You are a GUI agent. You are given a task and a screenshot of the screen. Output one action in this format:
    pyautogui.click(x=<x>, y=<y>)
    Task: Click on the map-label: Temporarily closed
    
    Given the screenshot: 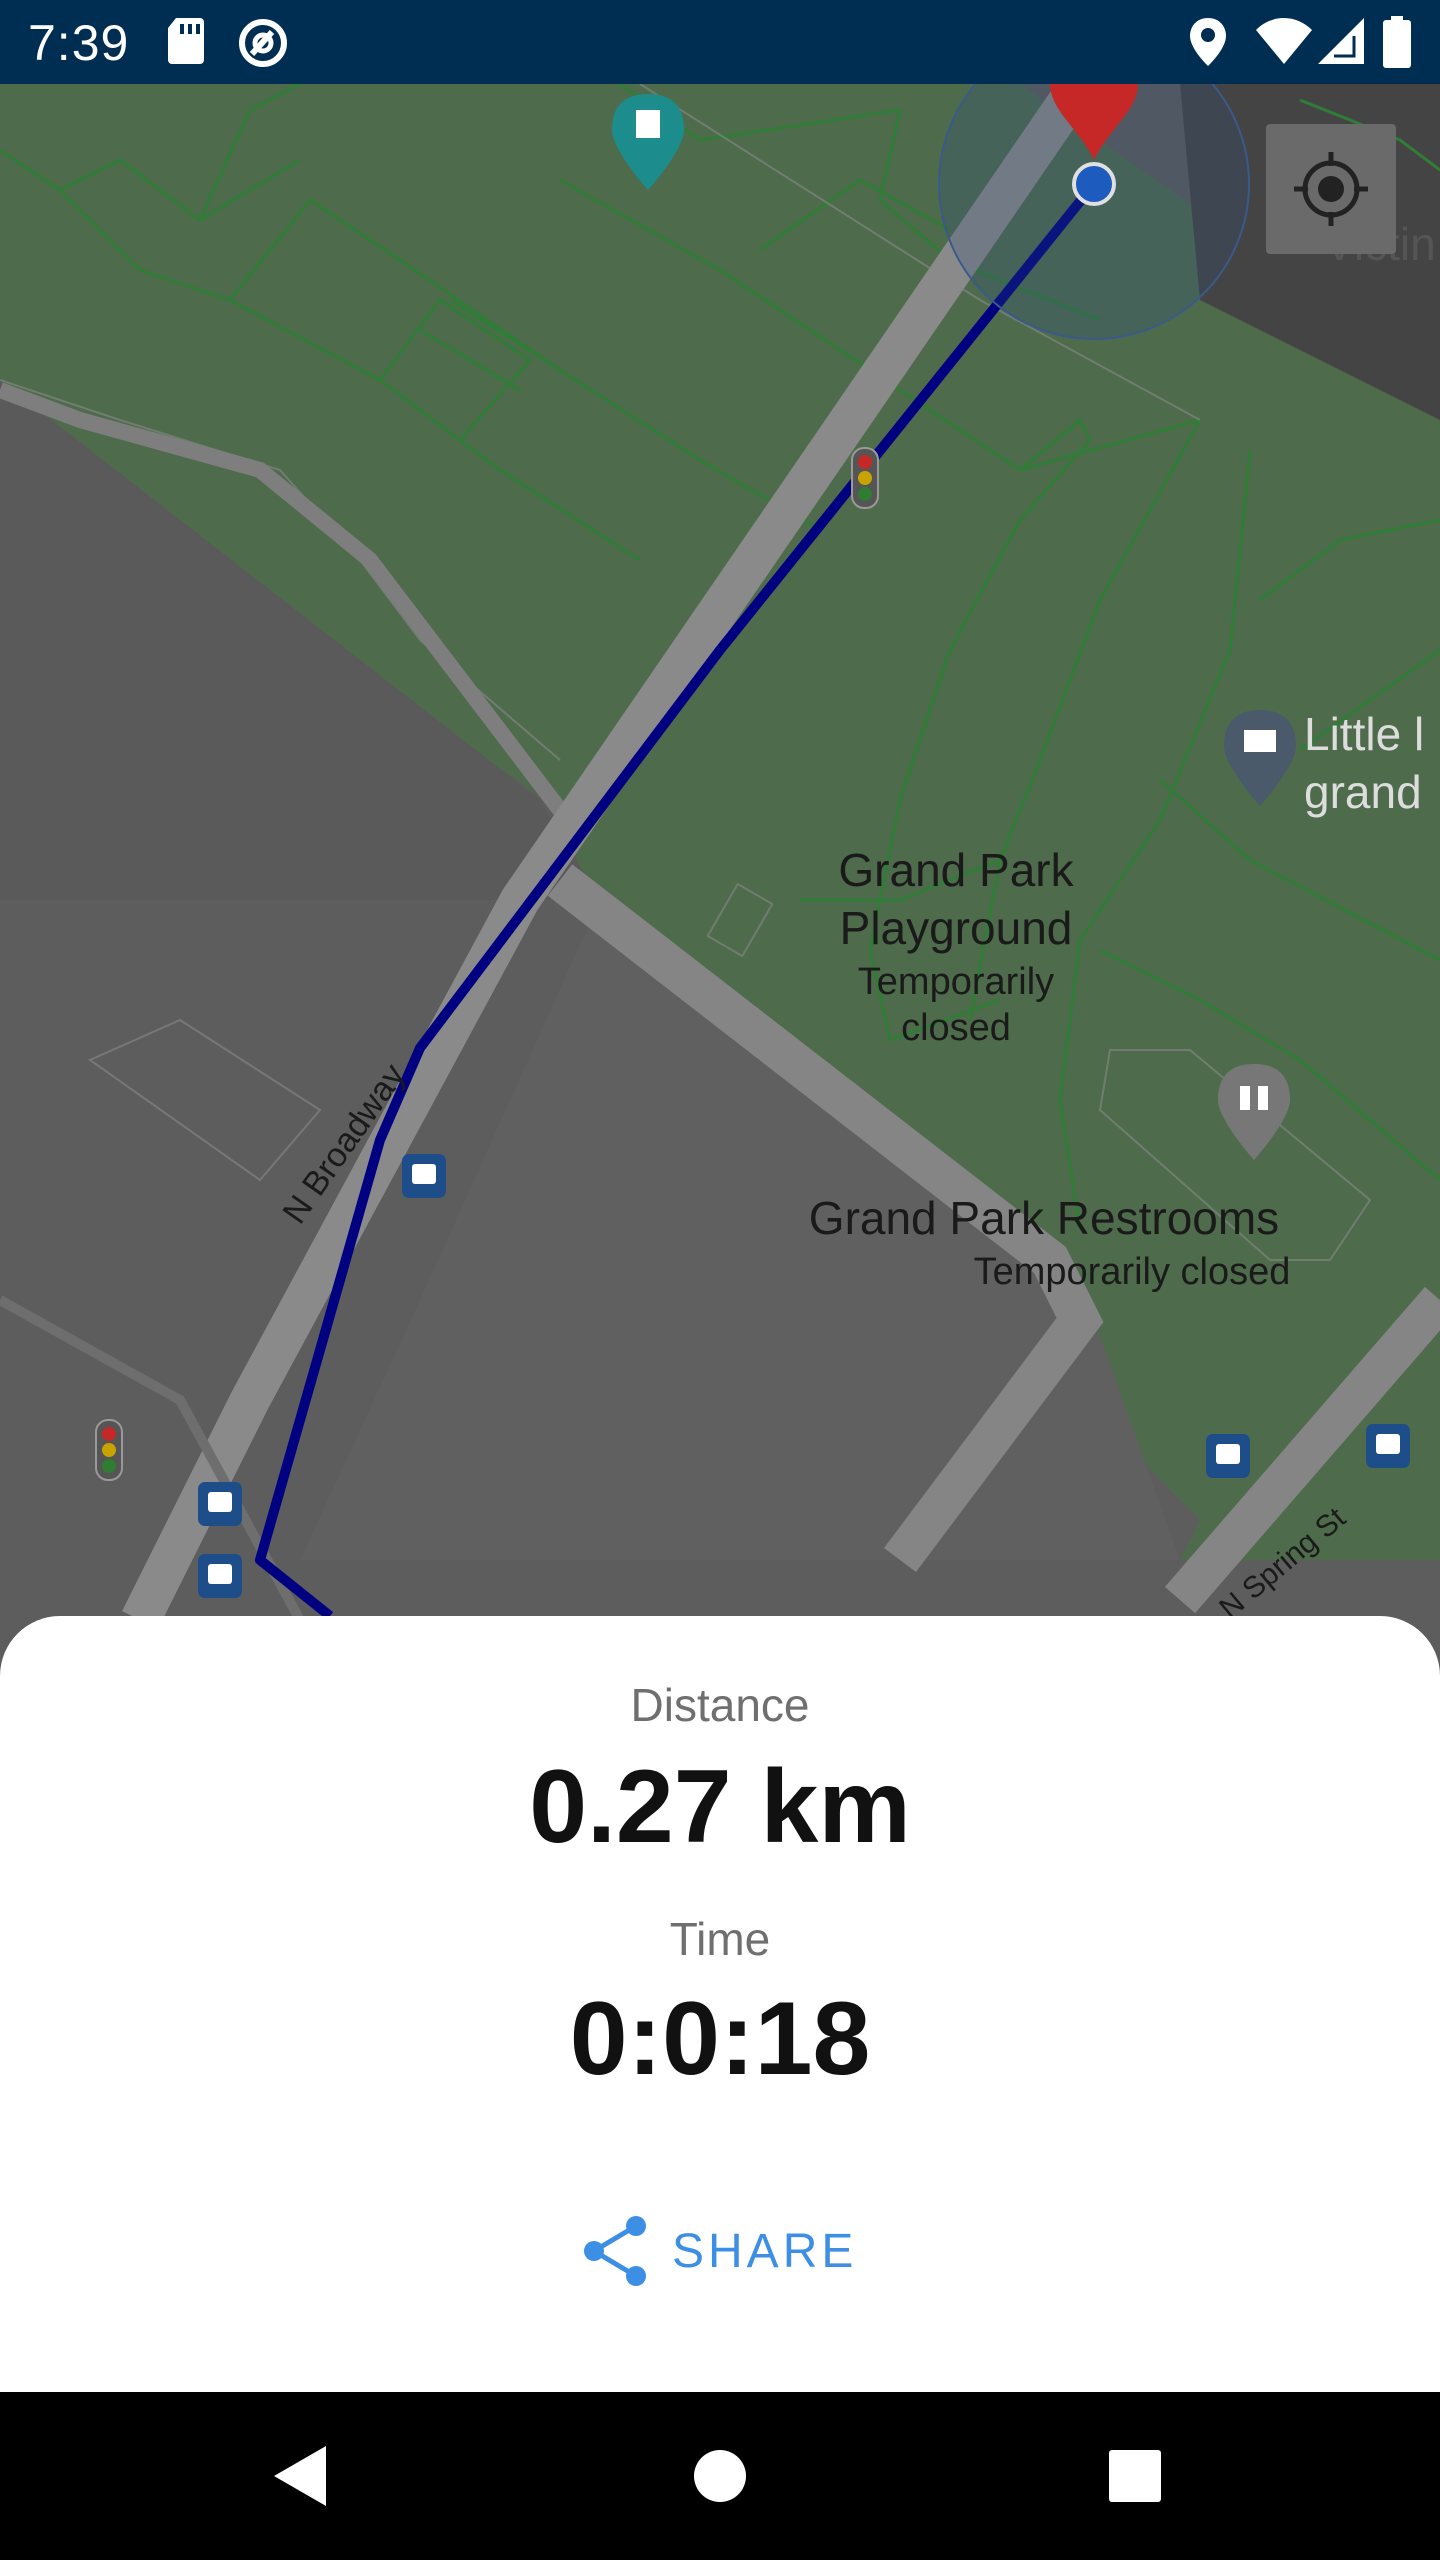 What is the action you would take?
    pyautogui.click(x=1132, y=1272)
    